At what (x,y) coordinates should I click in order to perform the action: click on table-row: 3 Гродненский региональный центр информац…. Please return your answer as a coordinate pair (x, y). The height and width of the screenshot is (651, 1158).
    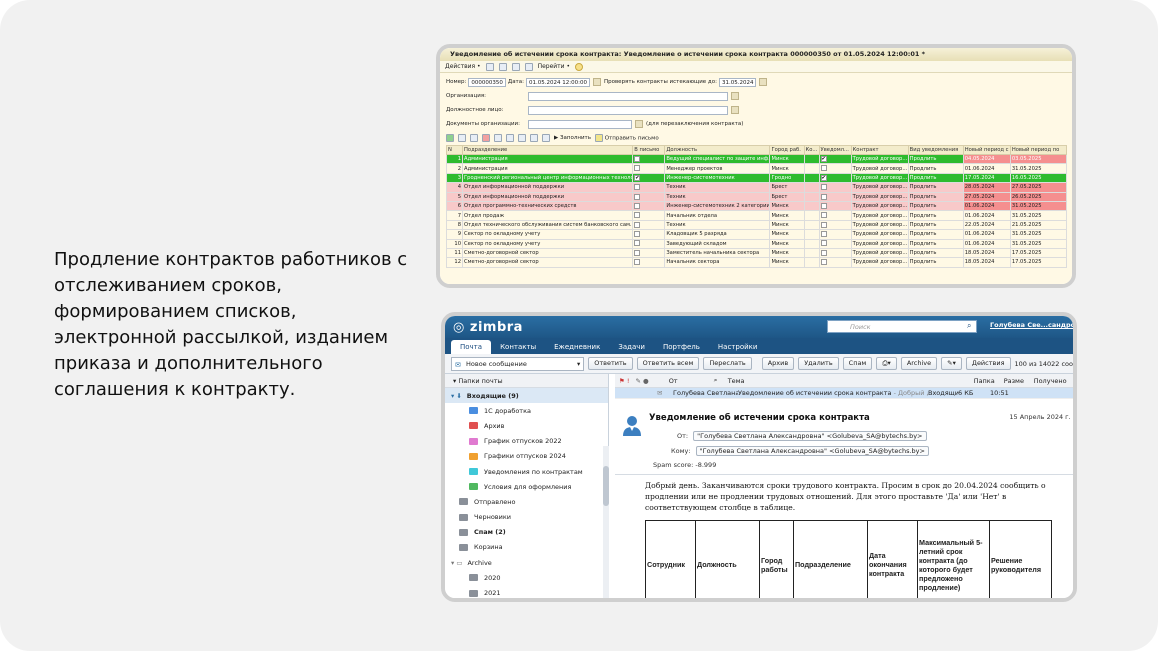
    Looking at the image, I should click on (756, 178).